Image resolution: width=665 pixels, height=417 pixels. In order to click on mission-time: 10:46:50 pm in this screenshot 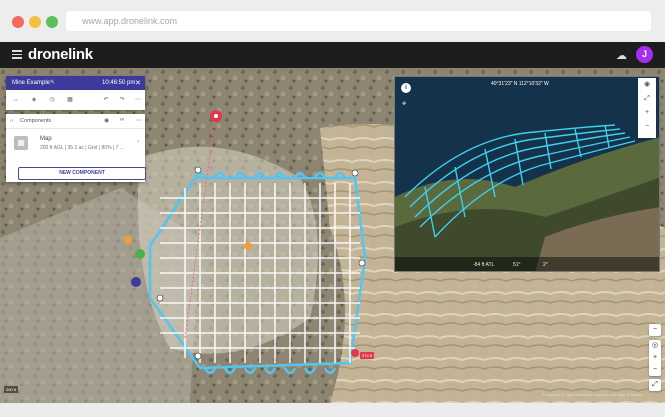, I will do `click(119, 83)`.